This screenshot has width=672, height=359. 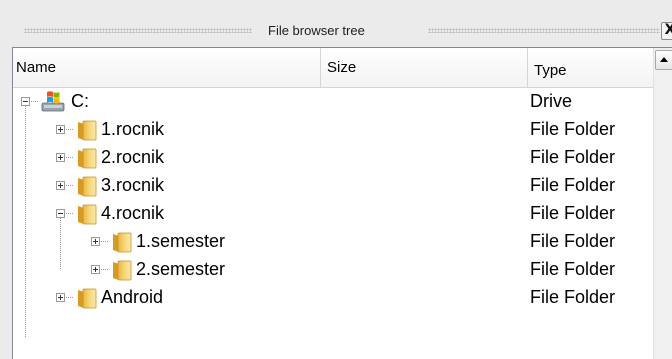 What do you see at coordinates (133, 129) in the screenshot?
I see `tree-item-name: 1.rocnik` at bounding box center [133, 129].